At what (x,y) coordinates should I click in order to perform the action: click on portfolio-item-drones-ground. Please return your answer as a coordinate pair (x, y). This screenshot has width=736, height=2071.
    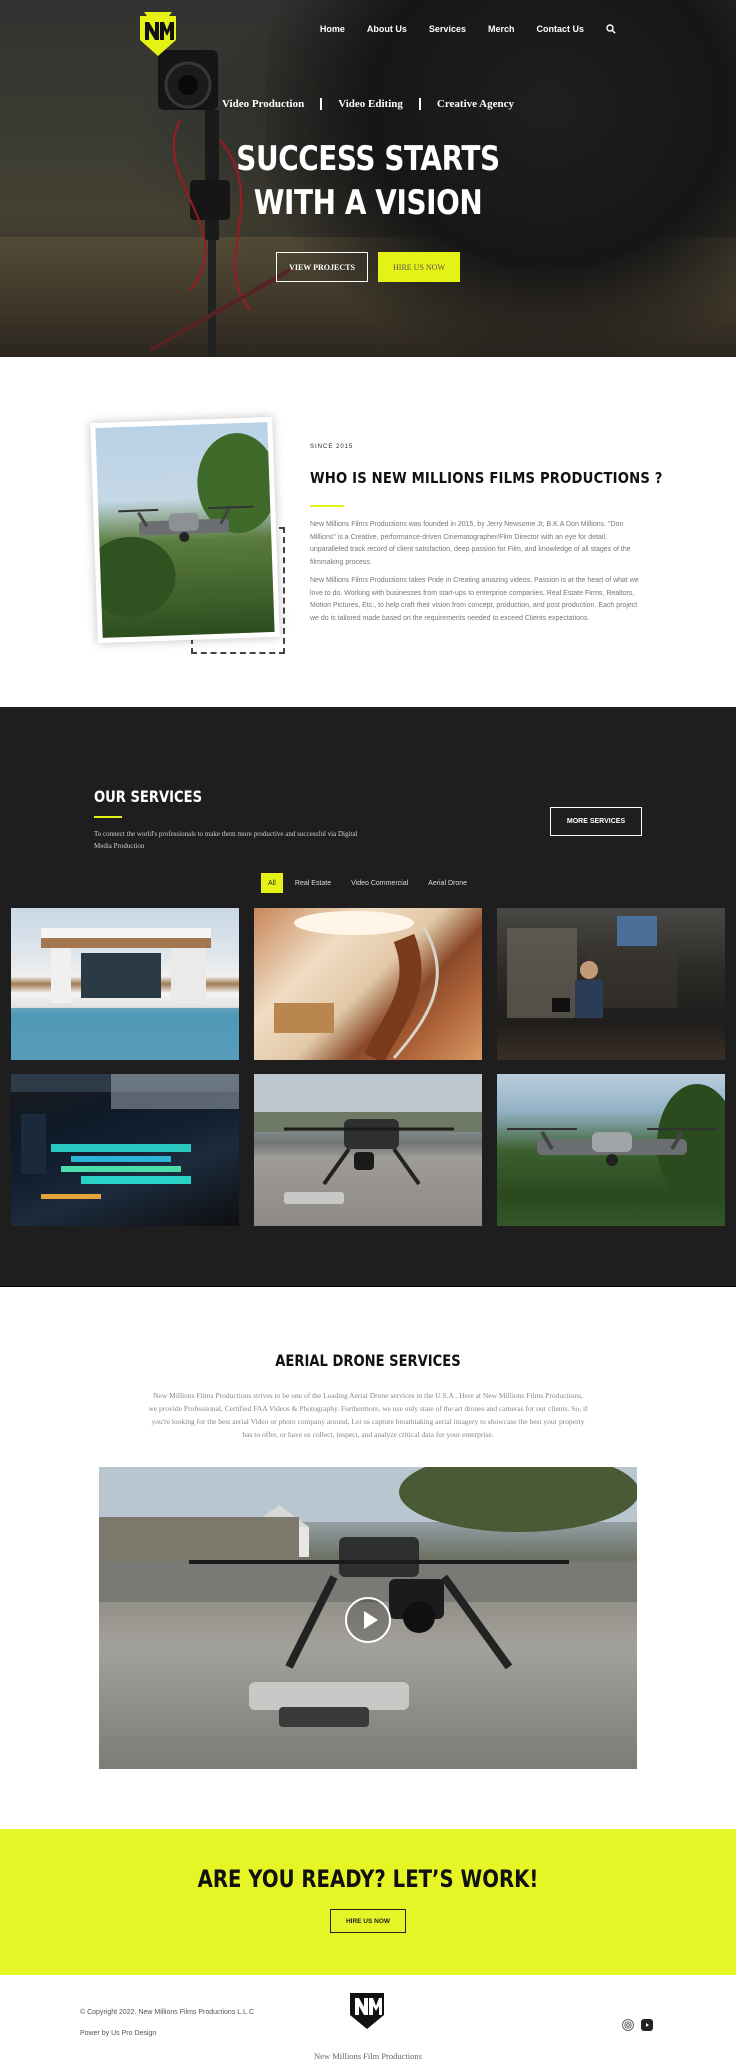
    Looking at the image, I should click on (368, 1150).